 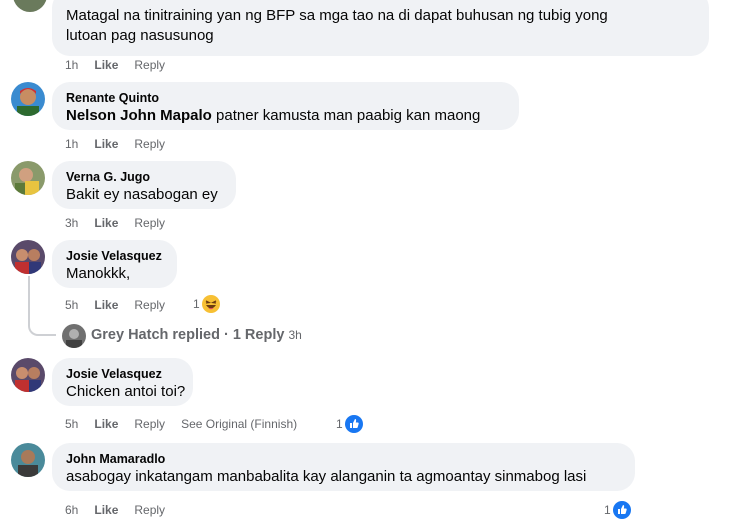 What do you see at coordinates (71, 510) in the screenshot?
I see `timestamp: 6h` at bounding box center [71, 510].